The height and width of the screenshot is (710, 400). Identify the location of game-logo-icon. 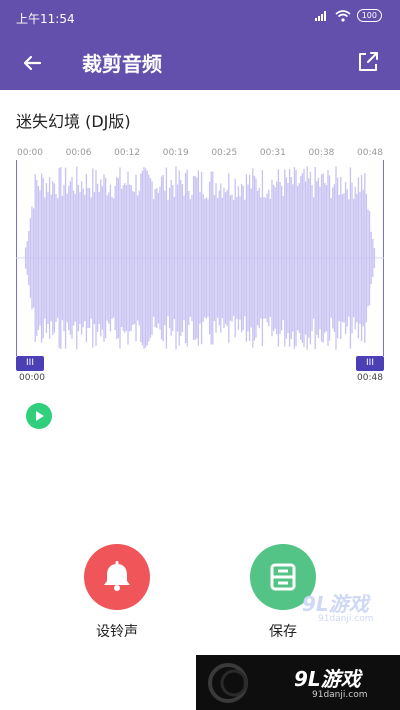
(228, 683).